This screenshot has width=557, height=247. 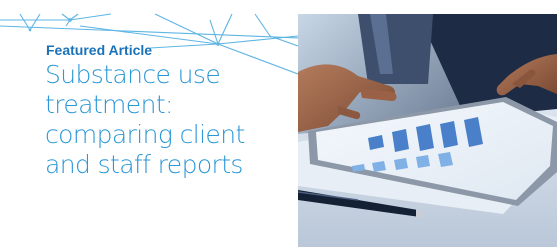 I want to click on article-title-line-4: and staff reports, so click(x=144, y=164).